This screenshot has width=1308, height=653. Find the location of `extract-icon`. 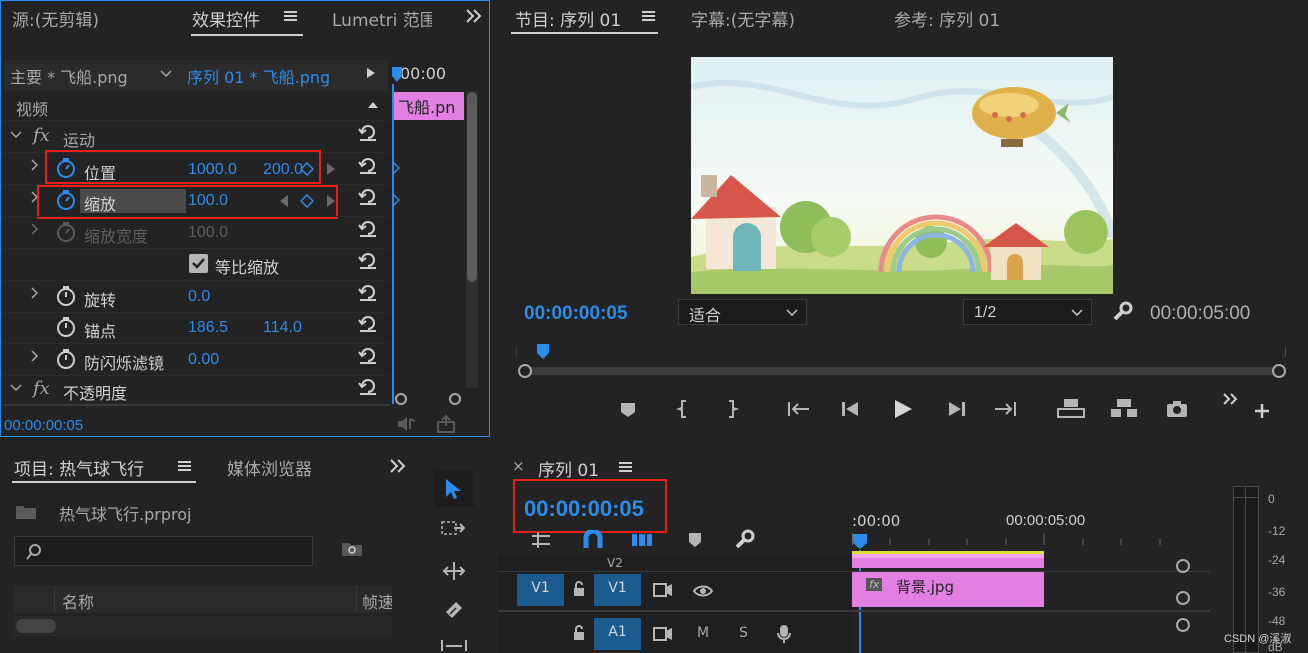

extract-icon is located at coordinates (1124, 408).